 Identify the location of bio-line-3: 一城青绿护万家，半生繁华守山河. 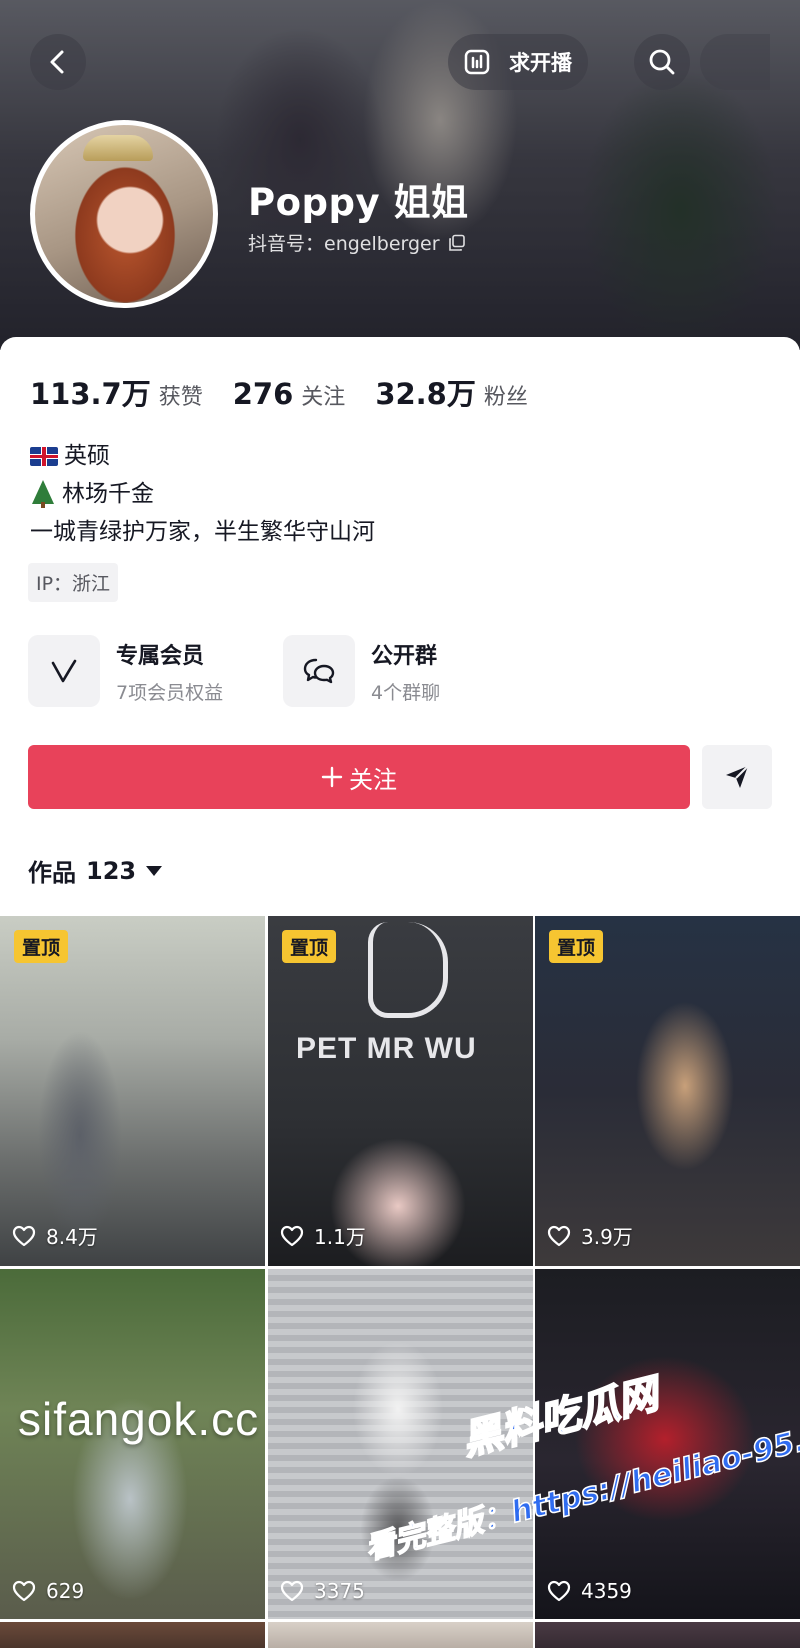
(202, 532).